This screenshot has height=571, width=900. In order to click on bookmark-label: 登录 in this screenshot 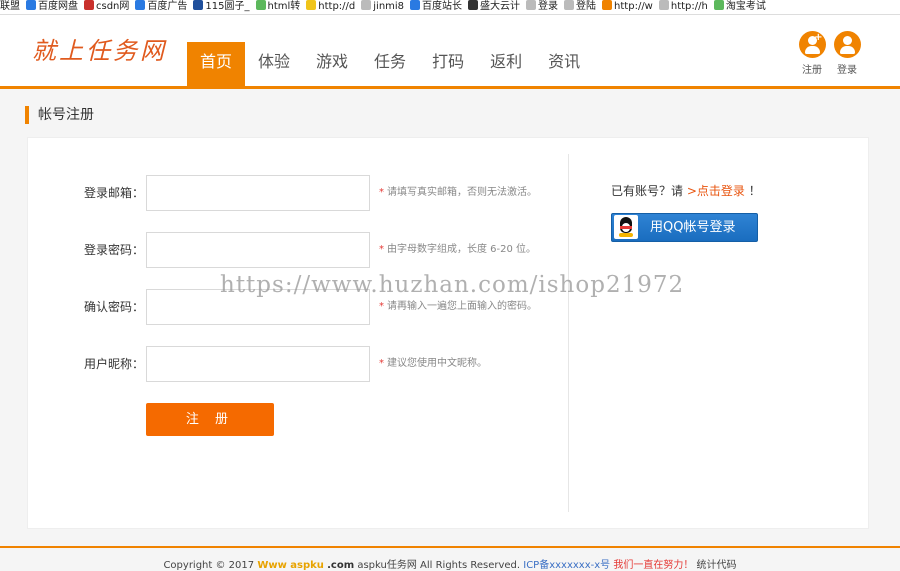, I will do `click(548, 6)`.